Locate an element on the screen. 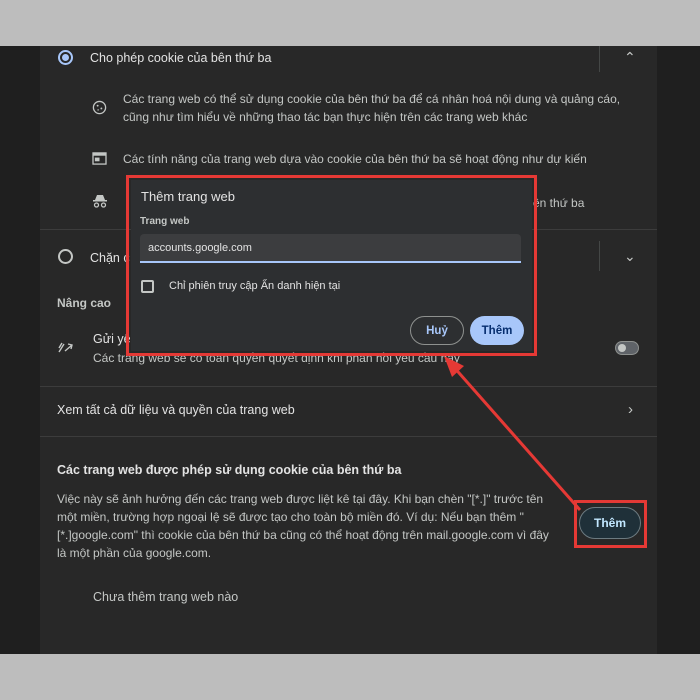 The width and height of the screenshot is (700, 700). incognito-only-checkbox is located at coordinates (147, 286).